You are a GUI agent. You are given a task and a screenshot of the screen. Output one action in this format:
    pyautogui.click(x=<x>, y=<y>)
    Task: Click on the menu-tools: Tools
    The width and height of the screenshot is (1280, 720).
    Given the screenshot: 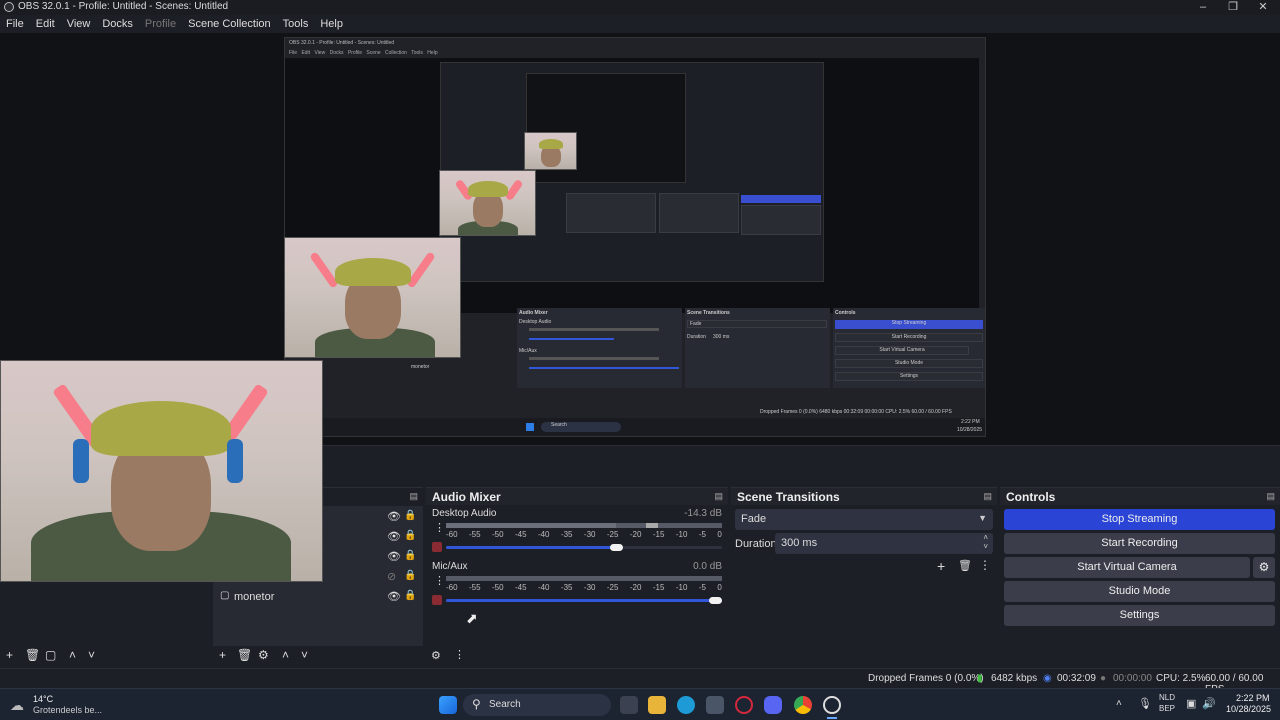 What is the action you would take?
    pyautogui.click(x=296, y=24)
    